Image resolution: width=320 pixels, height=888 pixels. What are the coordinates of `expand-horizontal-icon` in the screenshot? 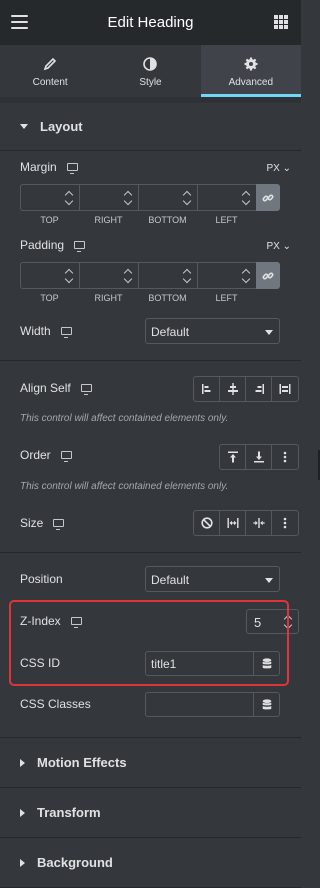 It's located at (232, 523).